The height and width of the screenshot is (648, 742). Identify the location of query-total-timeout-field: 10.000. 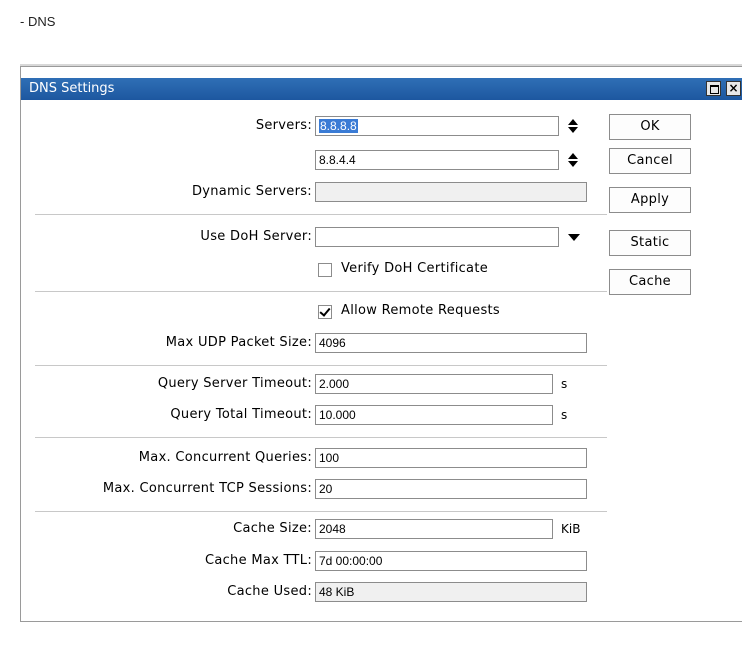
(434, 415).